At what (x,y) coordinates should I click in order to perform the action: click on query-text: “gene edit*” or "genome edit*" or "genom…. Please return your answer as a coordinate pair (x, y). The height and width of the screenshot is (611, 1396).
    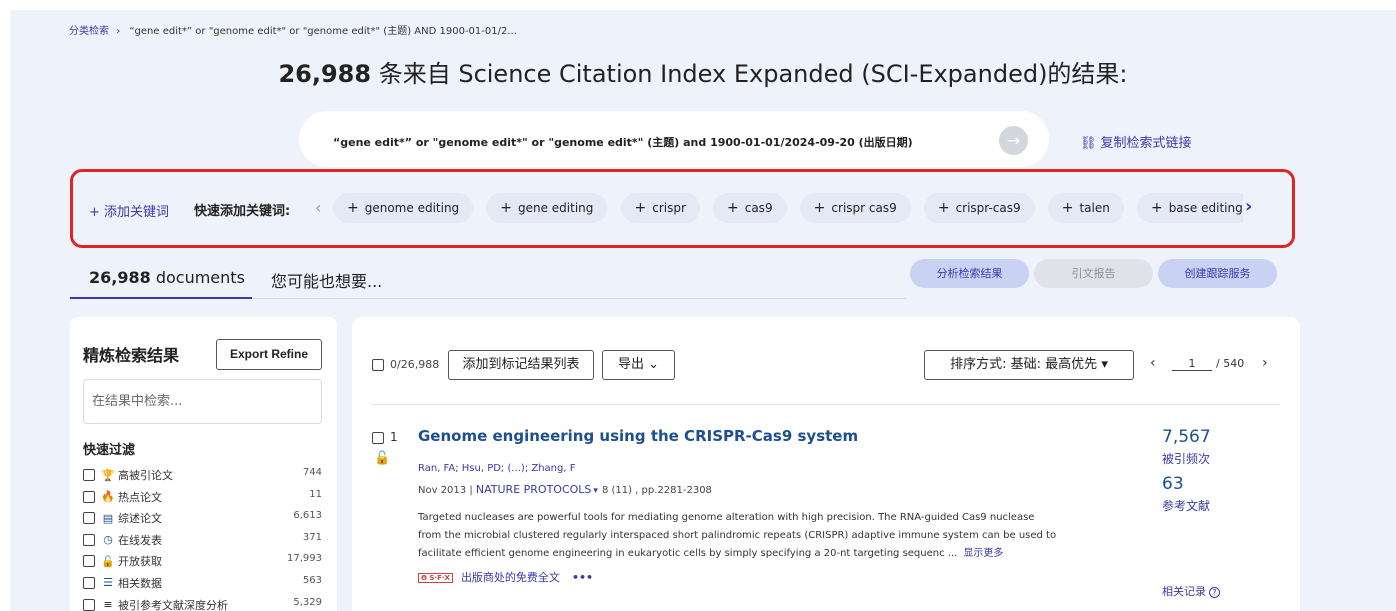
    Looking at the image, I should click on (623, 142).